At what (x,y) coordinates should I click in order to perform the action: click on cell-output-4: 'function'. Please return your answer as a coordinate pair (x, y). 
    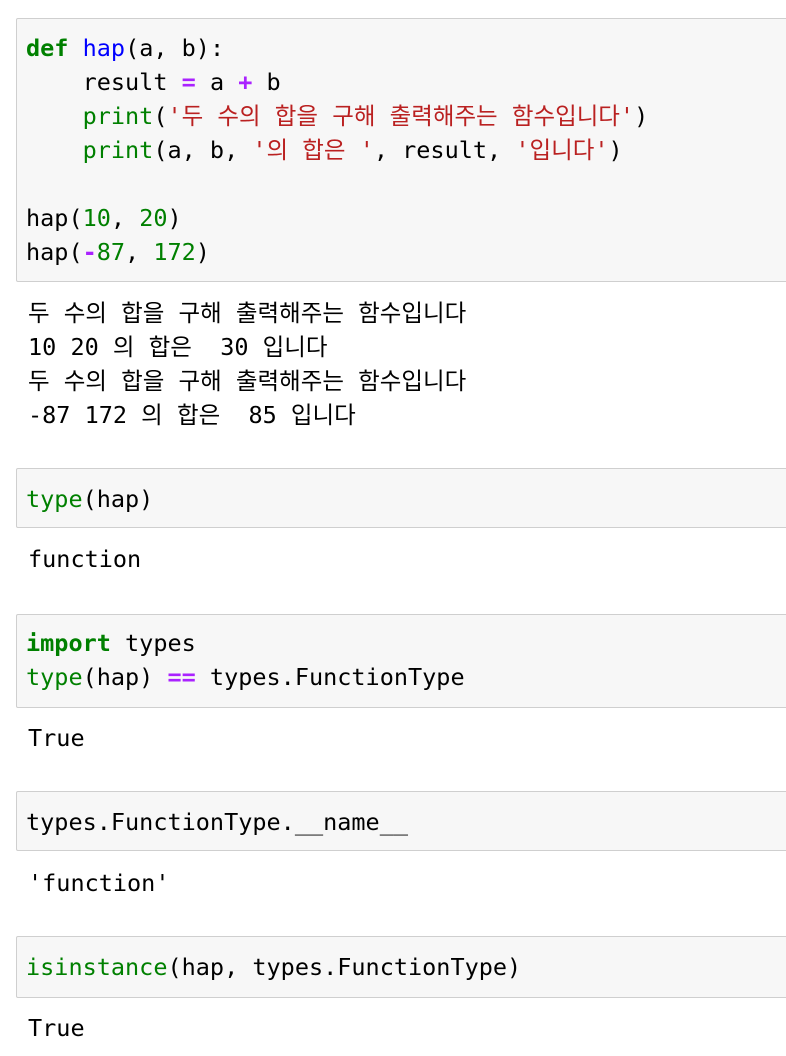
    Looking at the image, I should click on (99, 883).